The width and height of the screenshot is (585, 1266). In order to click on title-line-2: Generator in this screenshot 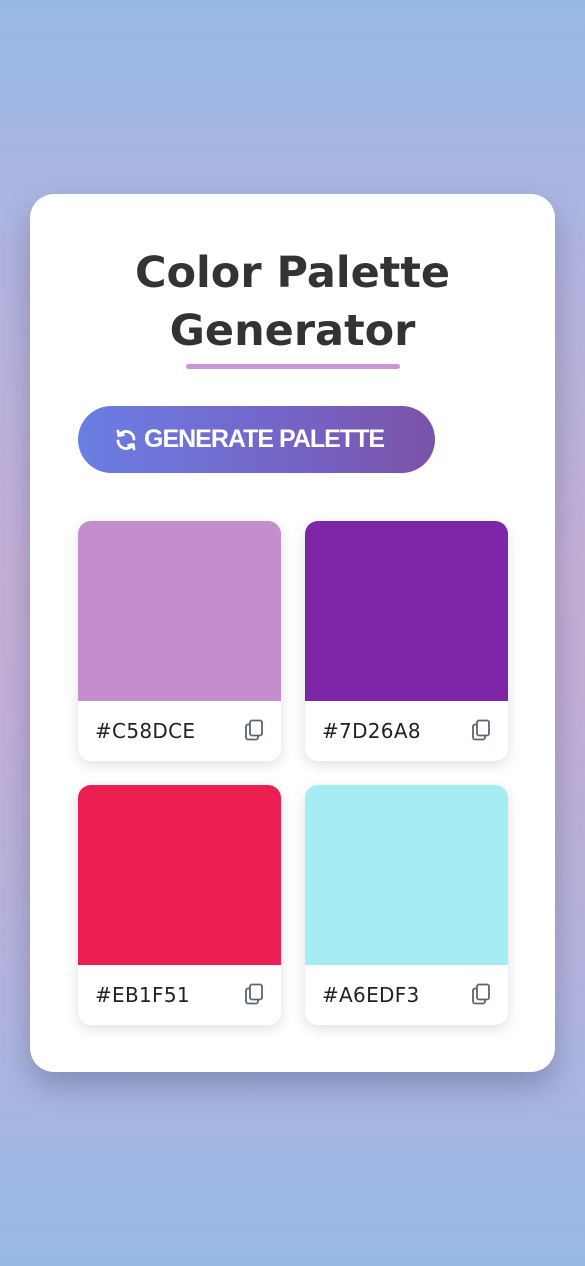, I will do `click(292, 331)`.